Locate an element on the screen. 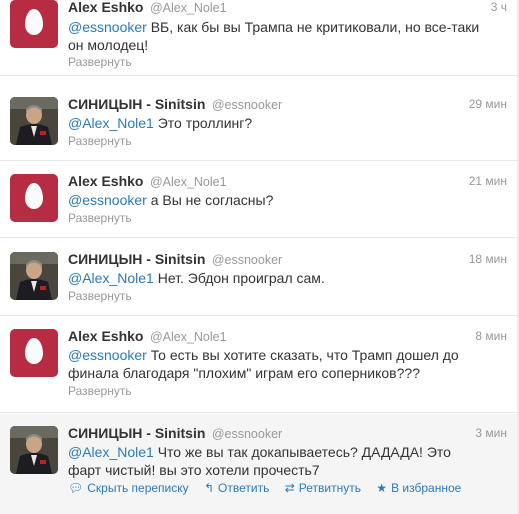 This screenshot has width=519, height=514. tweet-timestamp: 3 мин is located at coordinates (491, 433).